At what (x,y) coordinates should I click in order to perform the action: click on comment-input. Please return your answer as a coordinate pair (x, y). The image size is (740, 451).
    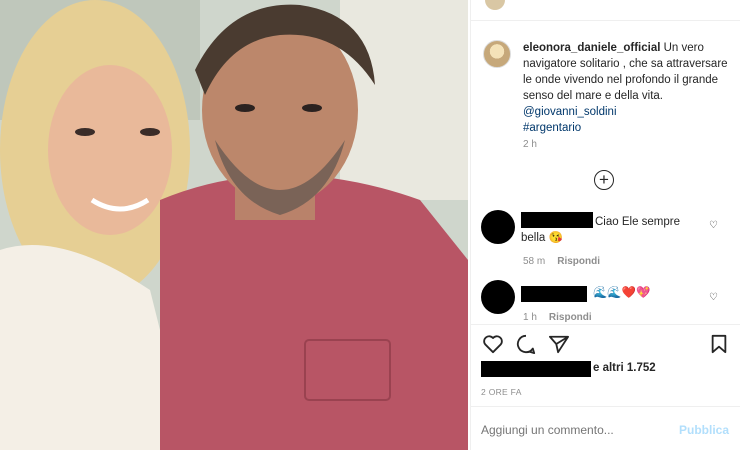
    Looking at the image, I should click on (571, 430).